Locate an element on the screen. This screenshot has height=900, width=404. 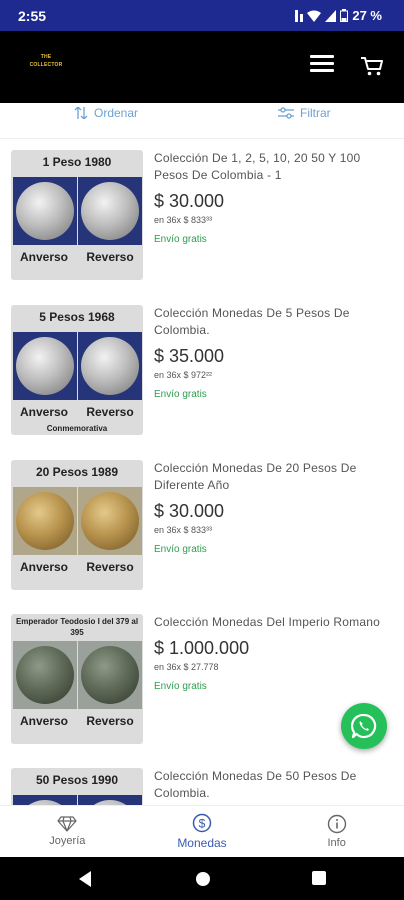
nav-label-coins: Monedas is located at coordinates (202, 843).